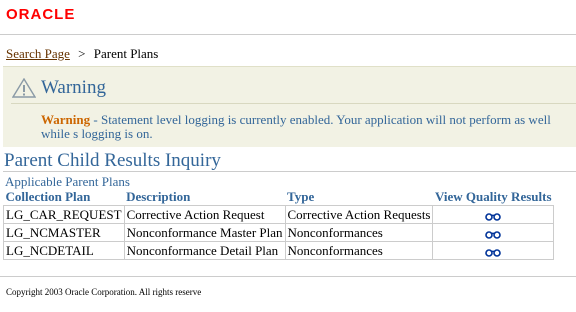 The image size is (576, 312). What do you see at coordinates (67, 181) in the screenshot?
I see `section-subtitle: Applicable Parent Plans` at bounding box center [67, 181].